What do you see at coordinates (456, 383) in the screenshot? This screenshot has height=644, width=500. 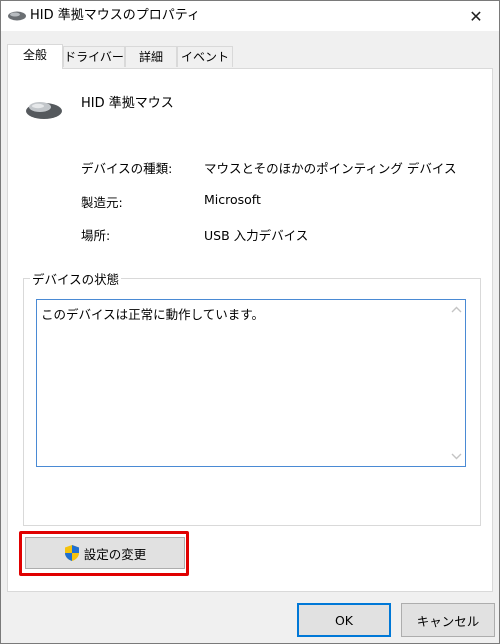 I see `vertical-scrollbar` at bounding box center [456, 383].